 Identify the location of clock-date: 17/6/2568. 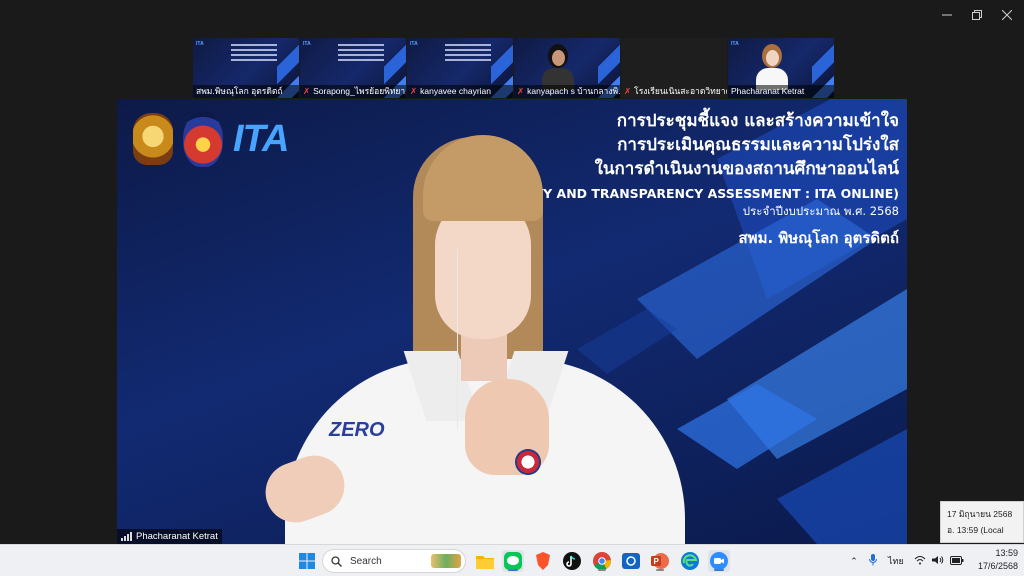
(997, 566).